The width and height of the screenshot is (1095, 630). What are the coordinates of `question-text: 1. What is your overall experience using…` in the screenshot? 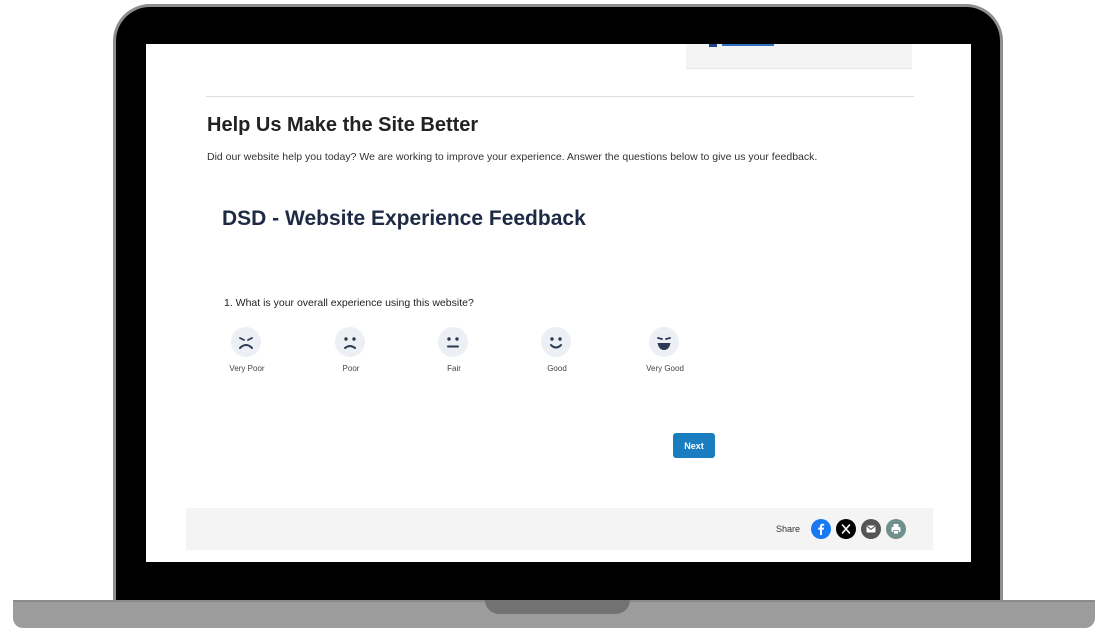 It's located at (349, 303).